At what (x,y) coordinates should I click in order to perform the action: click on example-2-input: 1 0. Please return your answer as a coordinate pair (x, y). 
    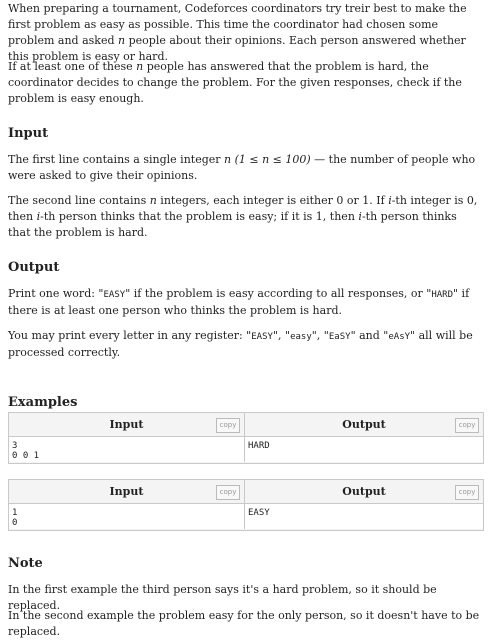
    Looking at the image, I should click on (127, 516).